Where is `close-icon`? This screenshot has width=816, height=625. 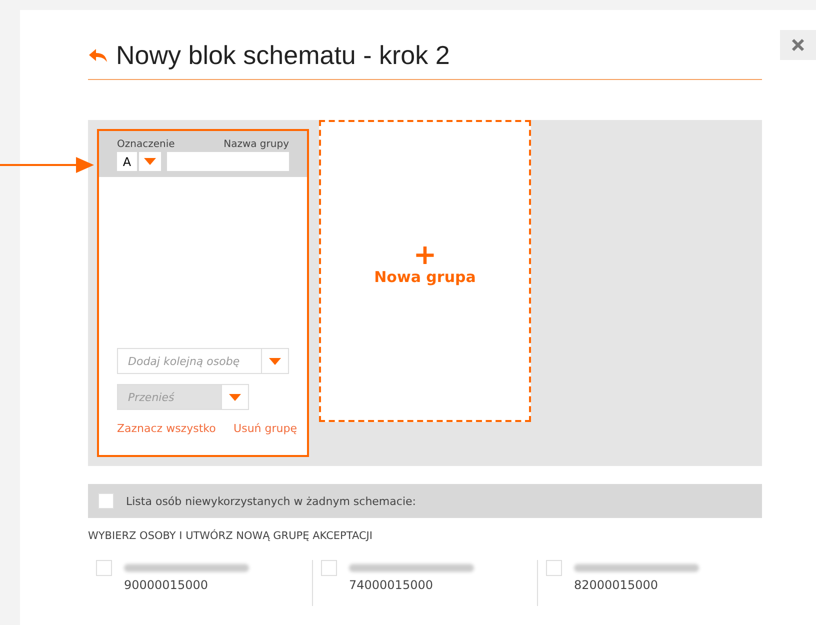 close-icon is located at coordinates (798, 45).